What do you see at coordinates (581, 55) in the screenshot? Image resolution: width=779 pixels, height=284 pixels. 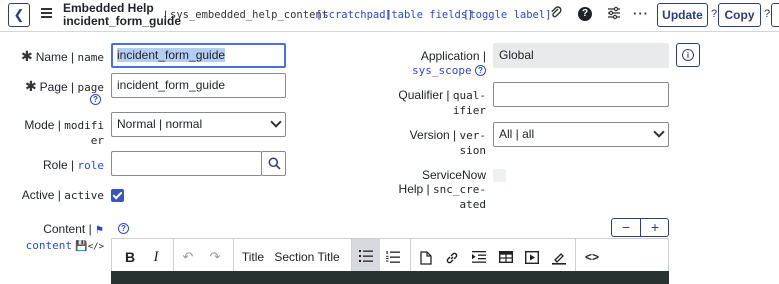 I see `application-field: Global` at bounding box center [581, 55].